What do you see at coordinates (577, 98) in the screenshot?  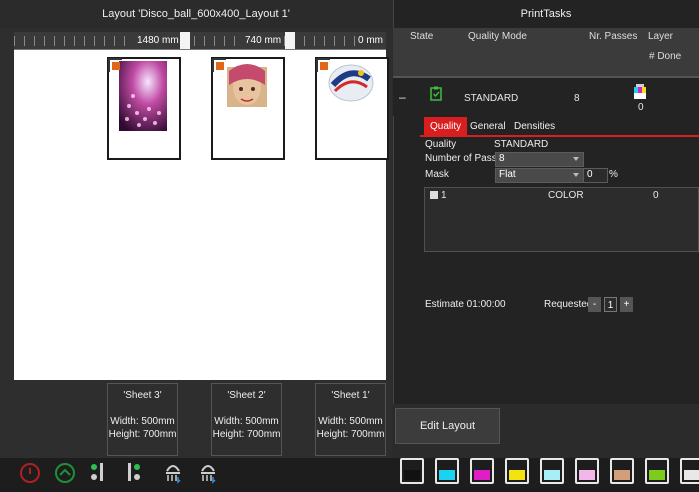 I see `task-passes: 8` at bounding box center [577, 98].